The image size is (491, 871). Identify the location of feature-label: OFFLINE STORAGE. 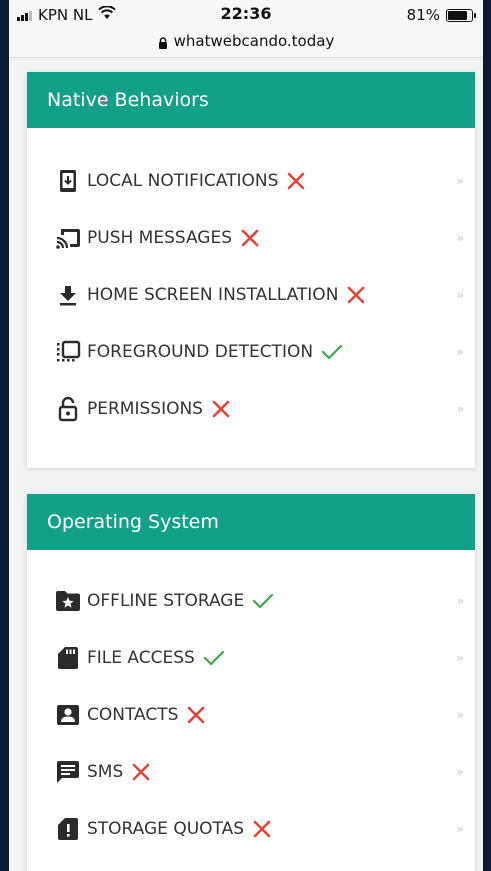
(166, 600).